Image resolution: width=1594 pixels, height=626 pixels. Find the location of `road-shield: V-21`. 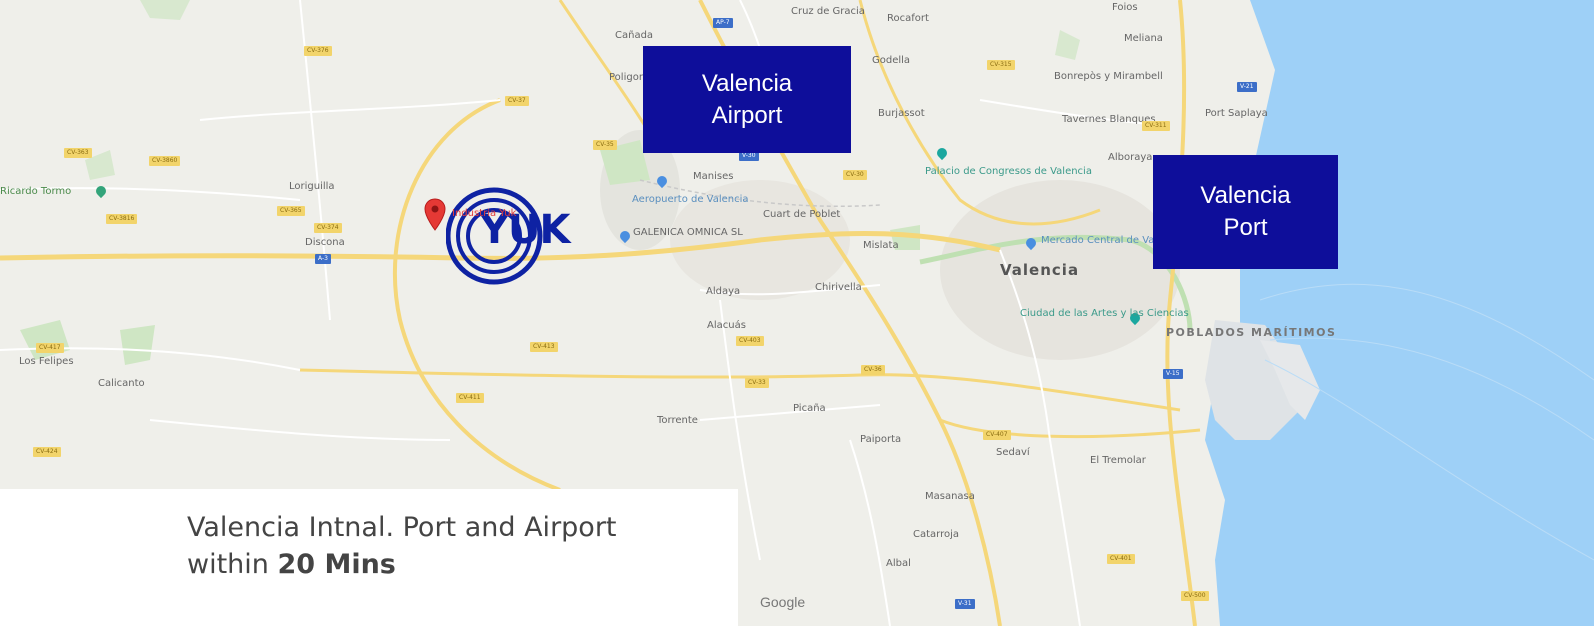

road-shield: V-21 is located at coordinates (1247, 87).